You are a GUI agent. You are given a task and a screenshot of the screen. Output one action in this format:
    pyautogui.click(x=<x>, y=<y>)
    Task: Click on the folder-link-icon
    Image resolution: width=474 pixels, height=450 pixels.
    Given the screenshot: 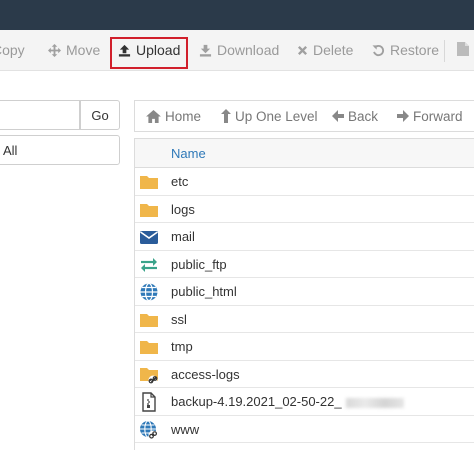 What is the action you would take?
    pyautogui.click(x=149, y=375)
    